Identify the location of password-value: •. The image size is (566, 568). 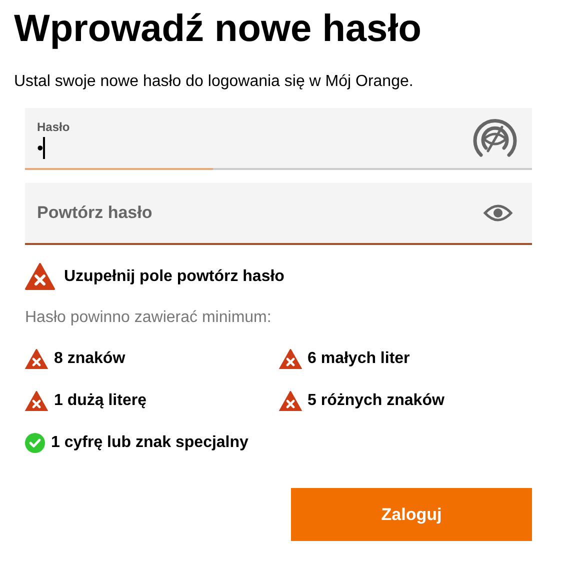
(40, 148).